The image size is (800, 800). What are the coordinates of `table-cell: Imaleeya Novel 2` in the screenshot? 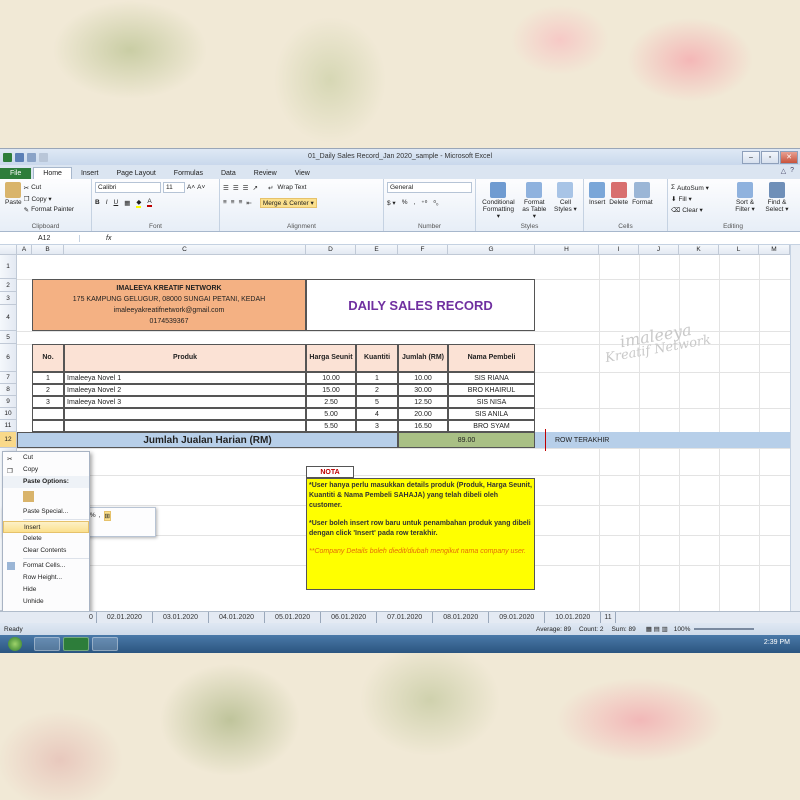 It's located at (185, 390).